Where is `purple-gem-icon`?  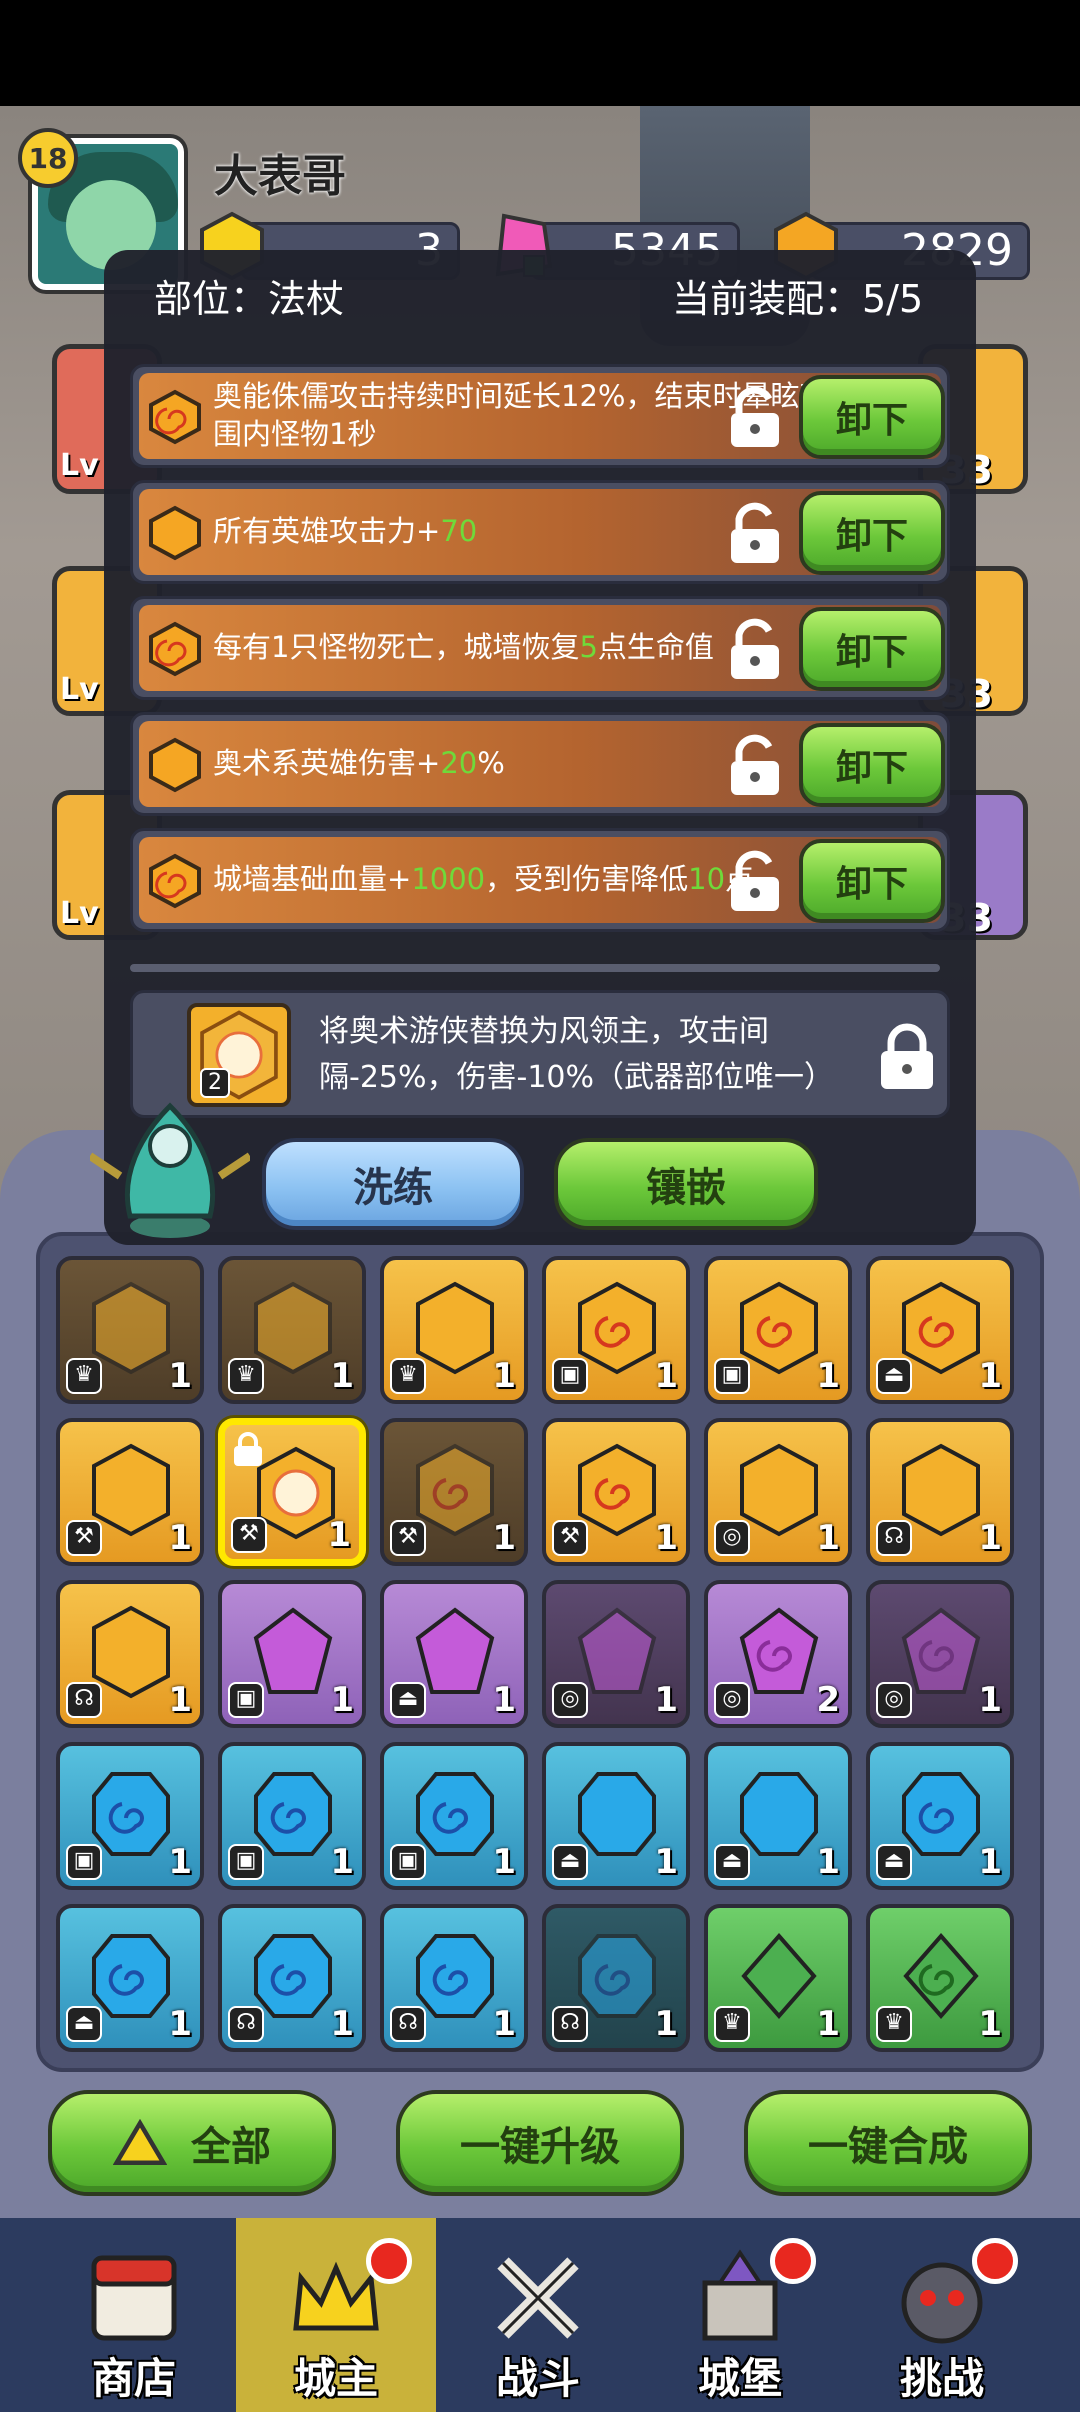 purple-gem-icon is located at coordinates (941, 1650).